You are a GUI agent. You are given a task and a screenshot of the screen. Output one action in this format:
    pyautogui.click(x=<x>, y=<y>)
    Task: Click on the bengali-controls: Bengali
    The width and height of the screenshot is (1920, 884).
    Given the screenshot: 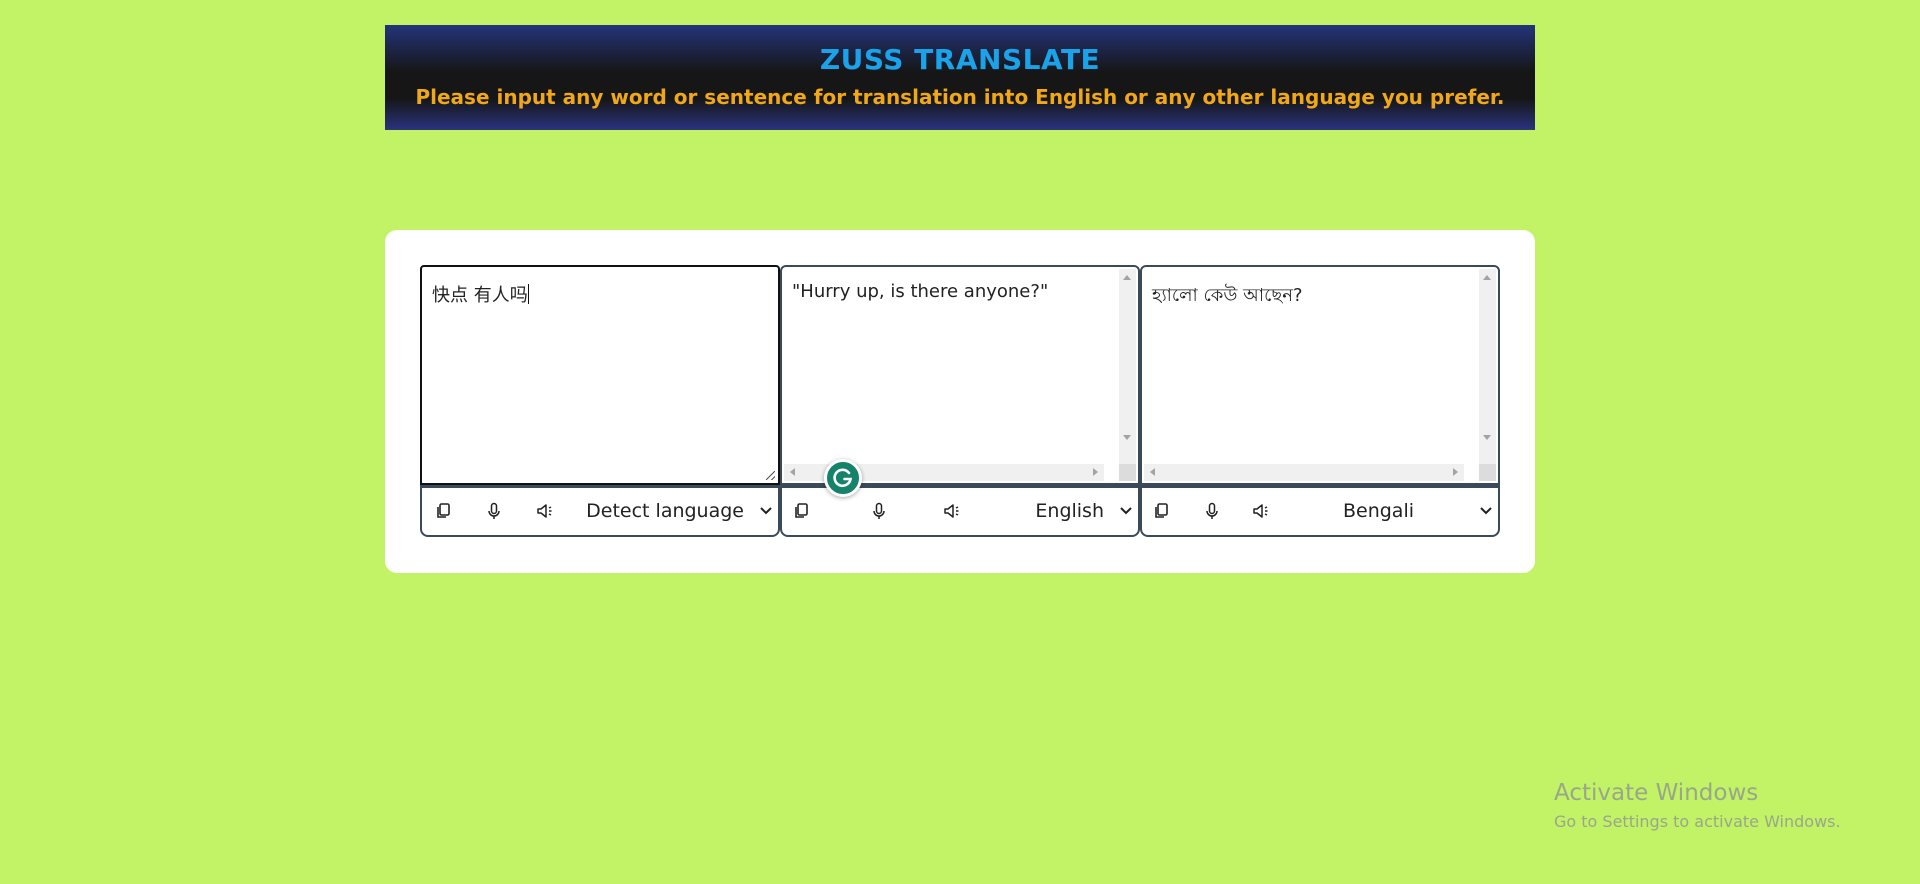 What is the action you would take?
    pyautogui.click(x=1320, y=511)
    